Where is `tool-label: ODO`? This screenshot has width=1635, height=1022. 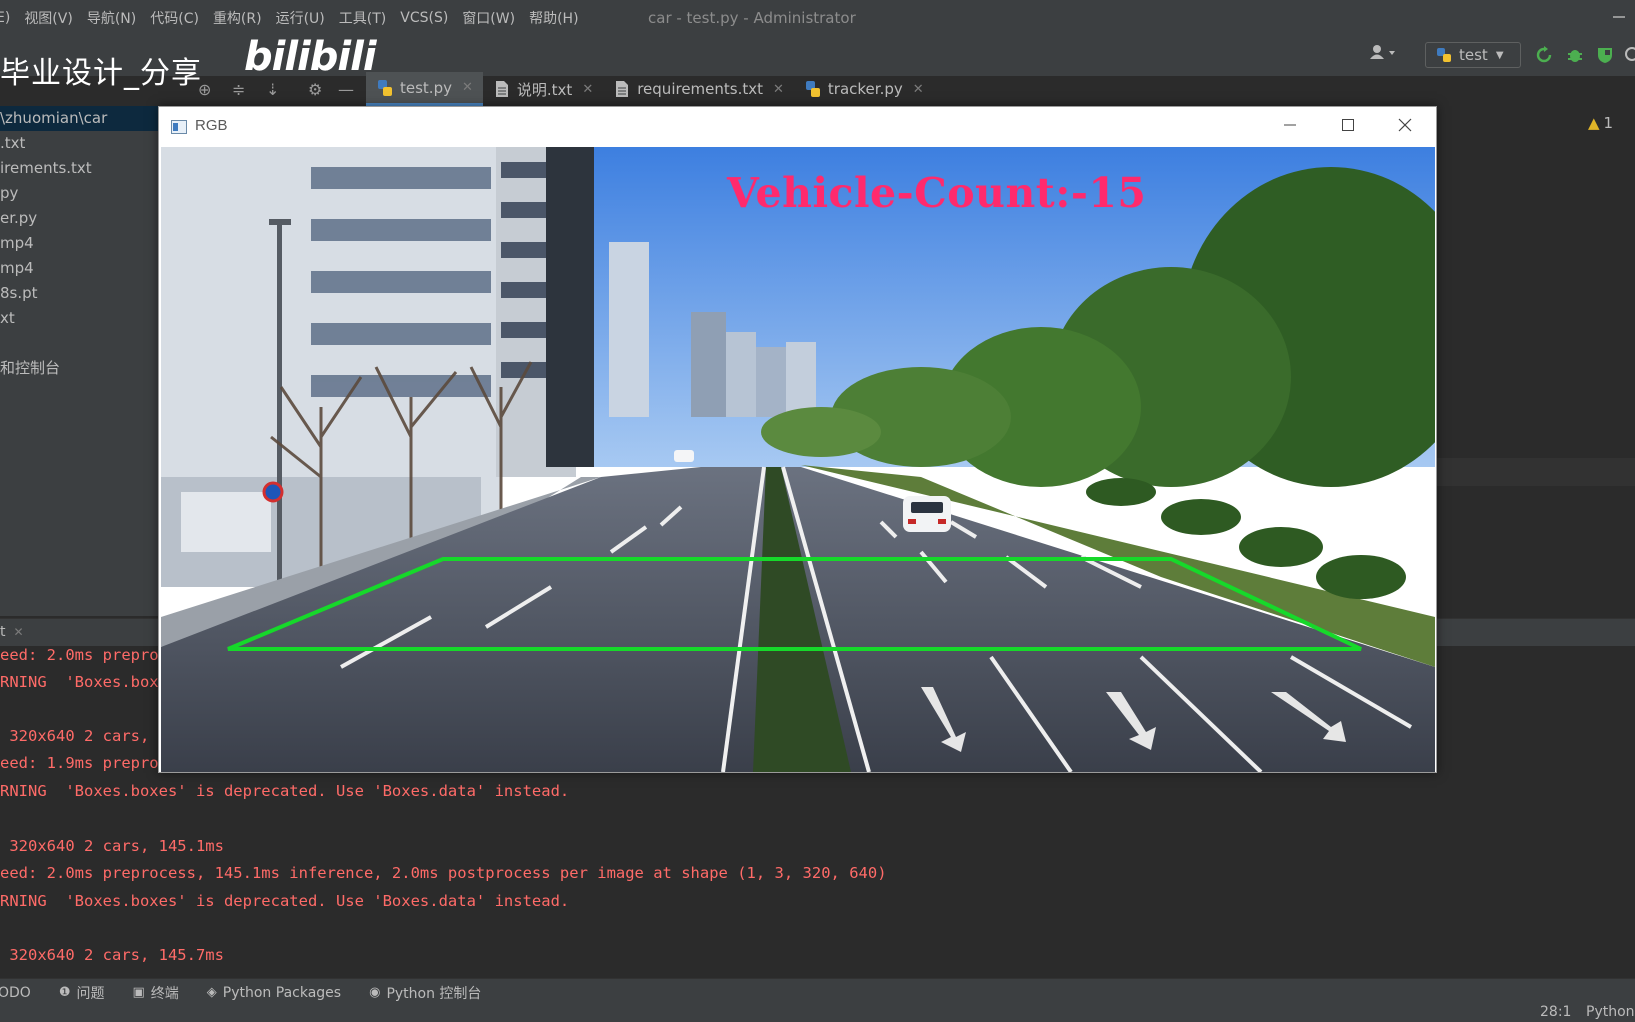
tool-label: ODO is located at coordinates (15, 992).